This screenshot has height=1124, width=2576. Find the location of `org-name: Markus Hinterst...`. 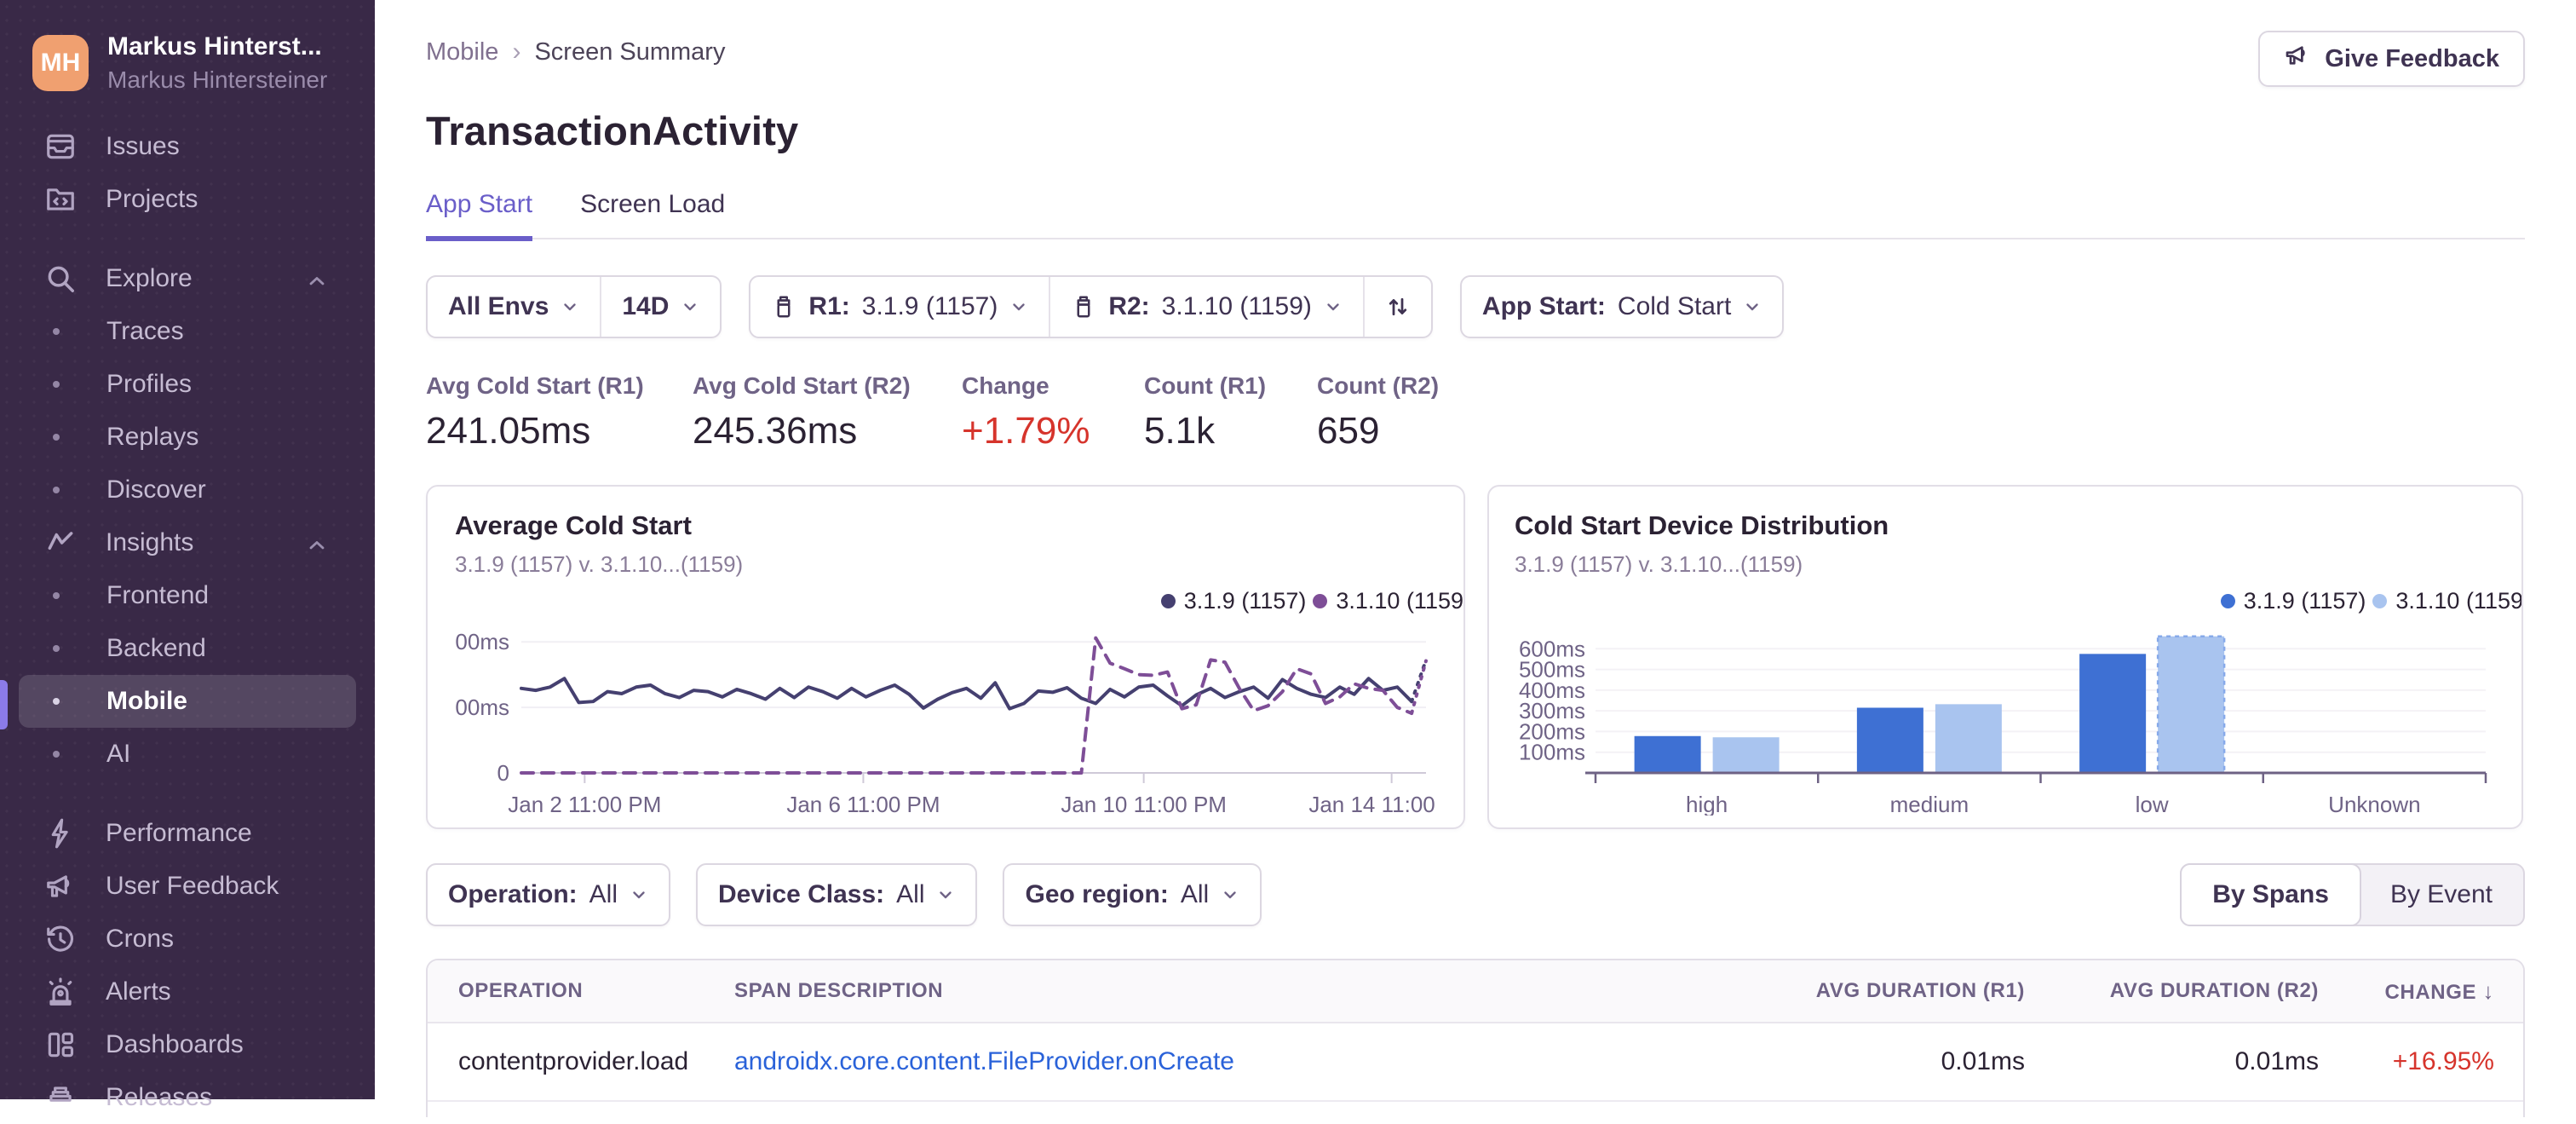

org-name: Markus Hinterst... is located at coordinates (214, 46).